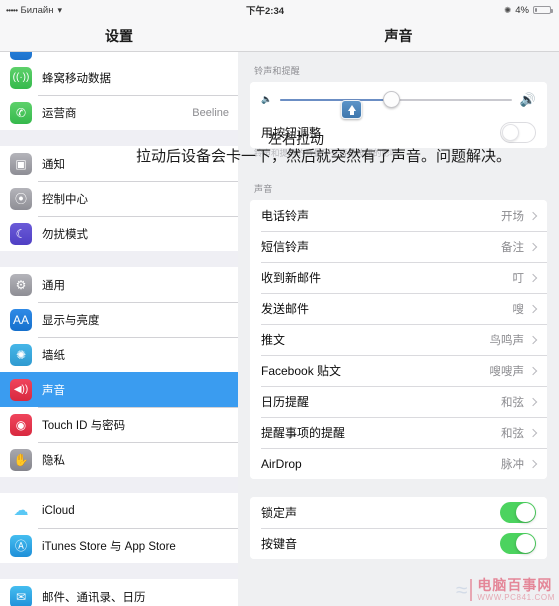  Describe the element at coordinates (21, 389) in the screenshot. I see `speaker-icon: ◀))` at that location.